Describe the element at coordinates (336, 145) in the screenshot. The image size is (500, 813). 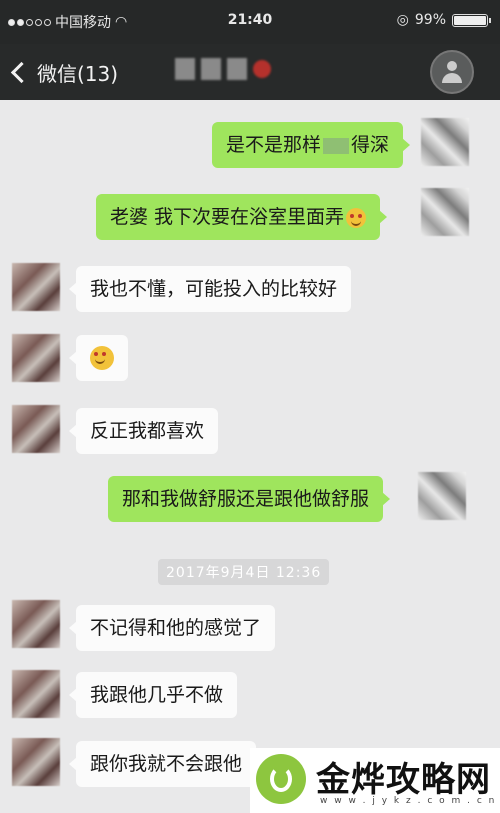
I see `mosaic-redaction` at that location.